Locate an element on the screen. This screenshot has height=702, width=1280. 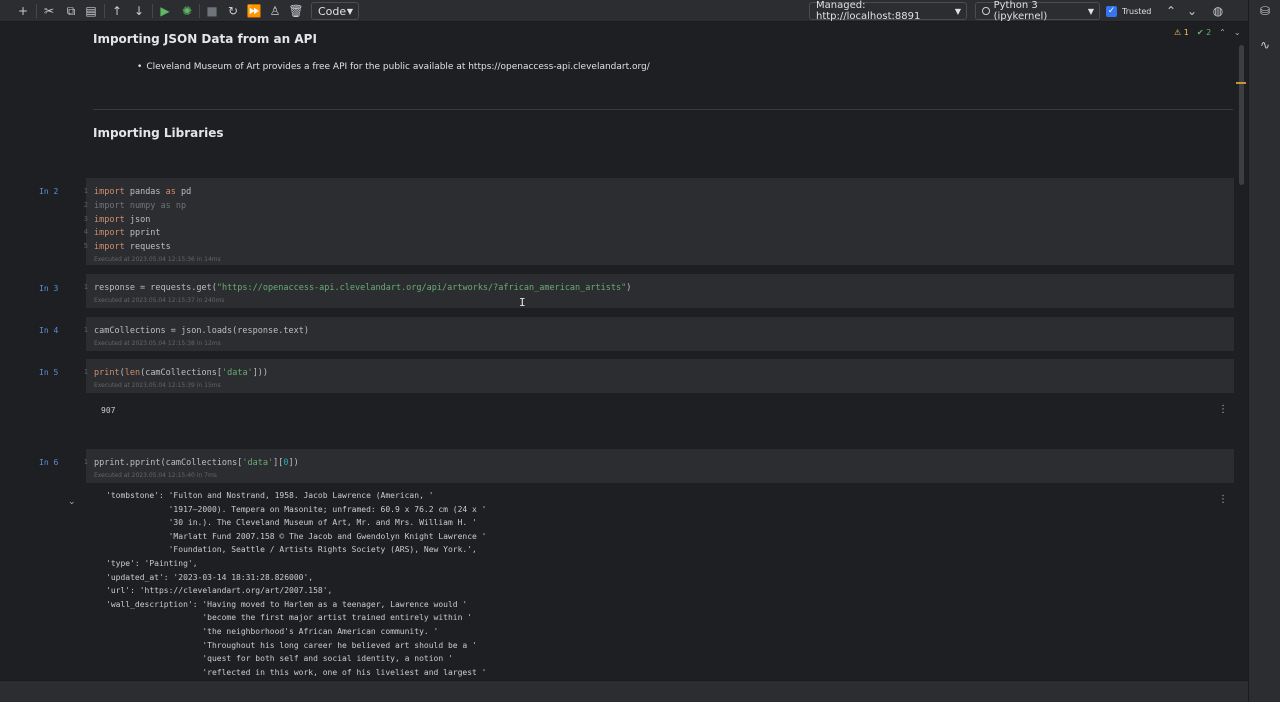
move-up-icon: ↑ is located at coordinates (117, 11).